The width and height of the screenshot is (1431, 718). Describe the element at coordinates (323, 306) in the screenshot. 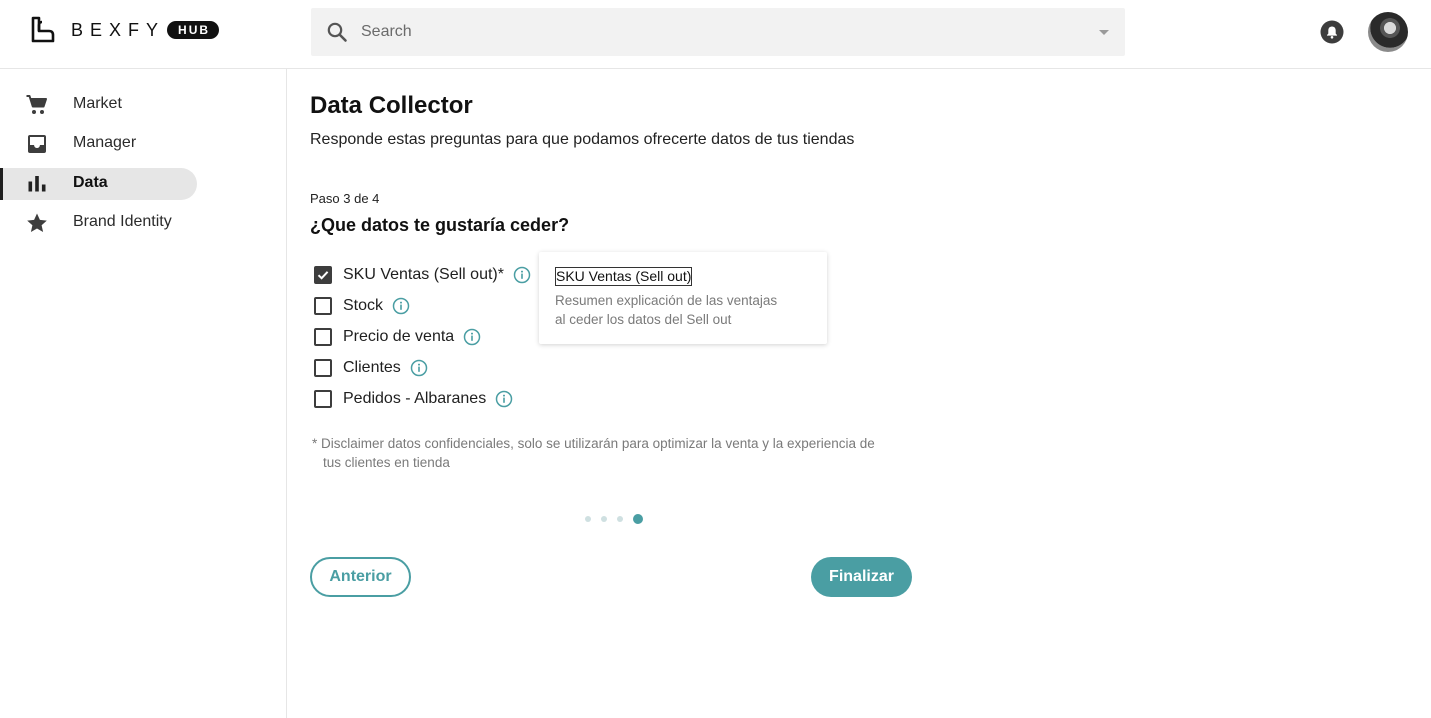

I see `checkbox-stock` at that location.